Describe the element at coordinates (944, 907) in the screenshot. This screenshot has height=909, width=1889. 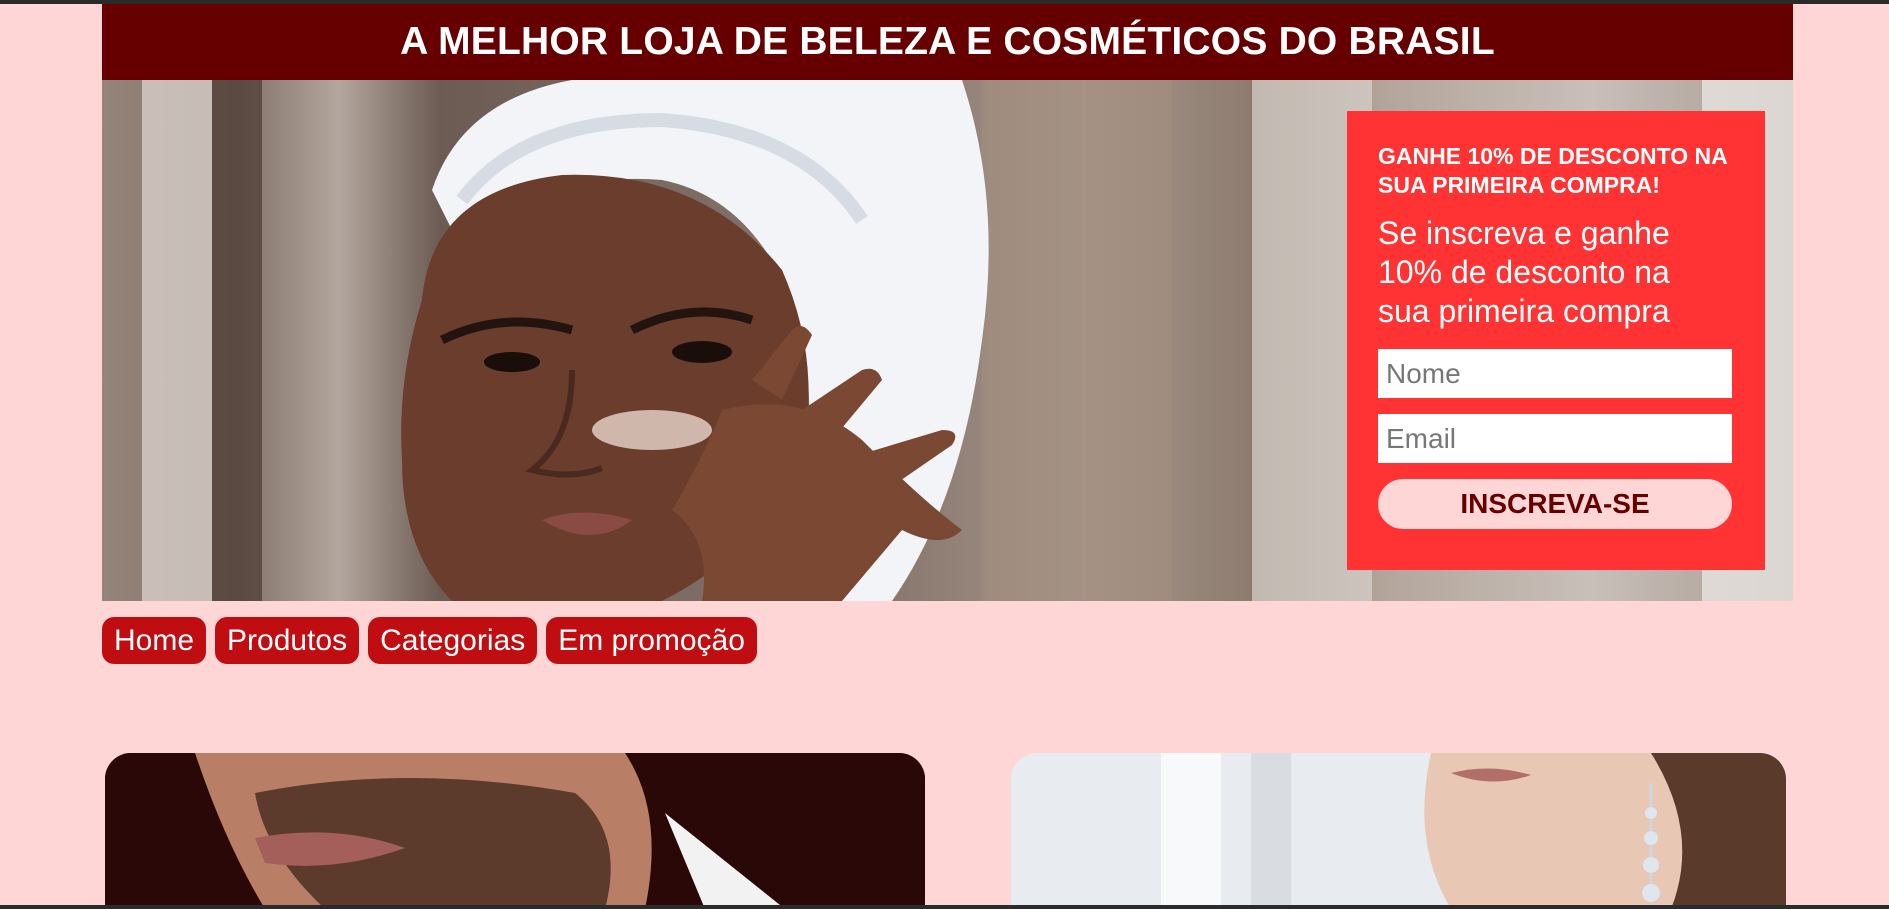
I see `window-bottom-edge` at that location.